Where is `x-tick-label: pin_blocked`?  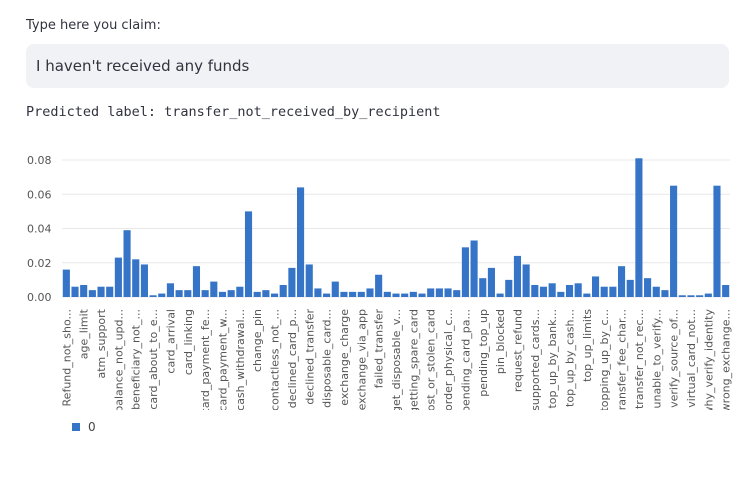 x-tick-label: pin_blocked is located at coordinates (500, 341).